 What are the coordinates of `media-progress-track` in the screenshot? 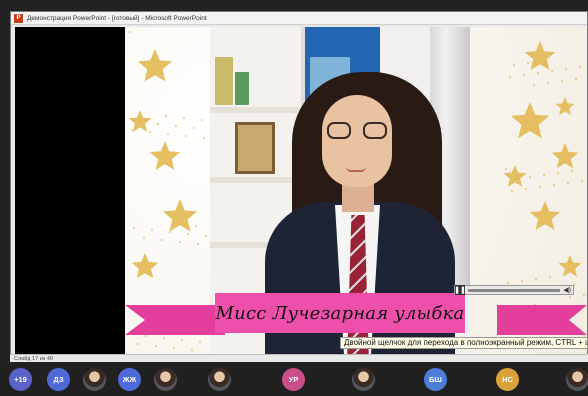 It's located at (514, 290).